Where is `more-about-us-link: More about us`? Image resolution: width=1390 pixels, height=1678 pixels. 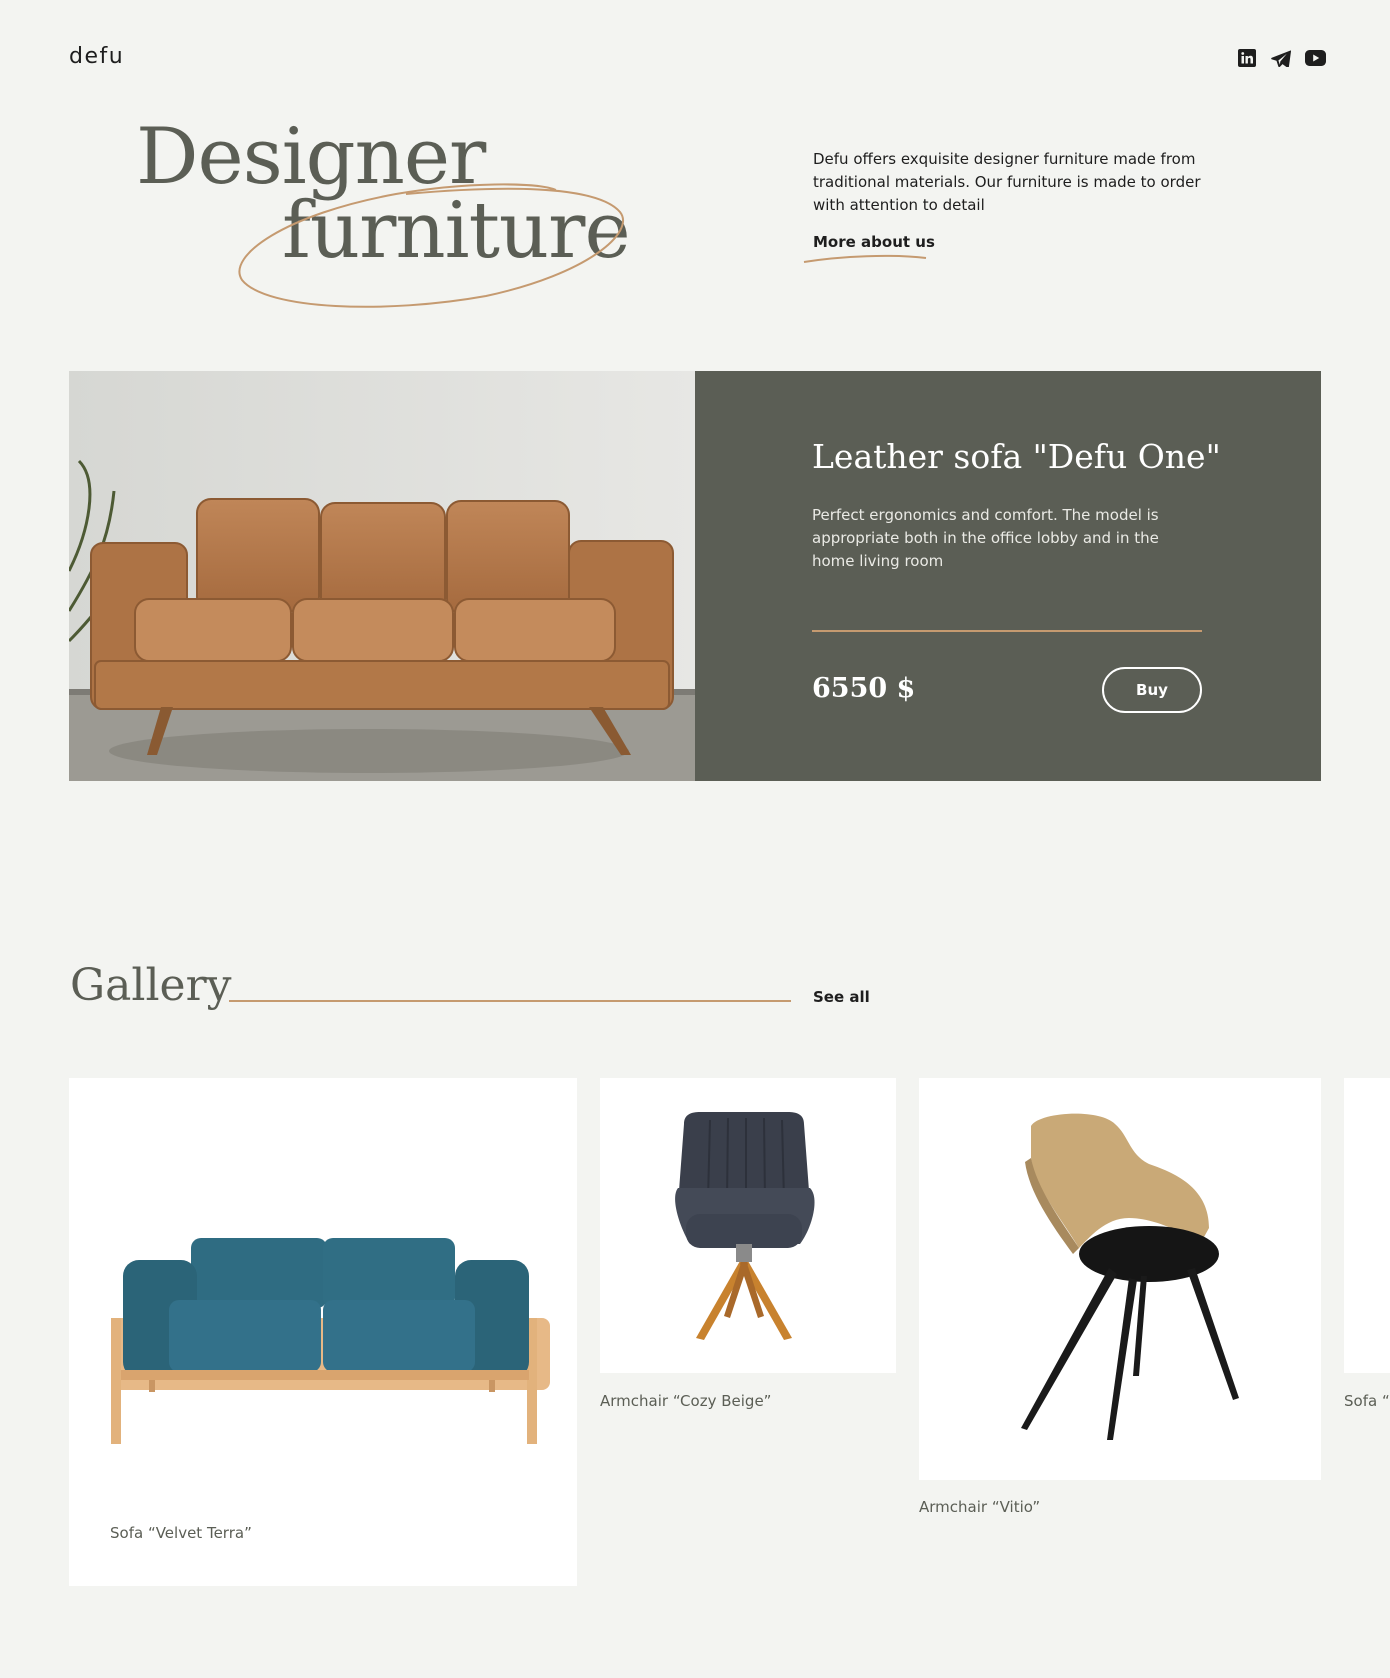
more-about-us-link: More about us is located at coordinates (874, 242).